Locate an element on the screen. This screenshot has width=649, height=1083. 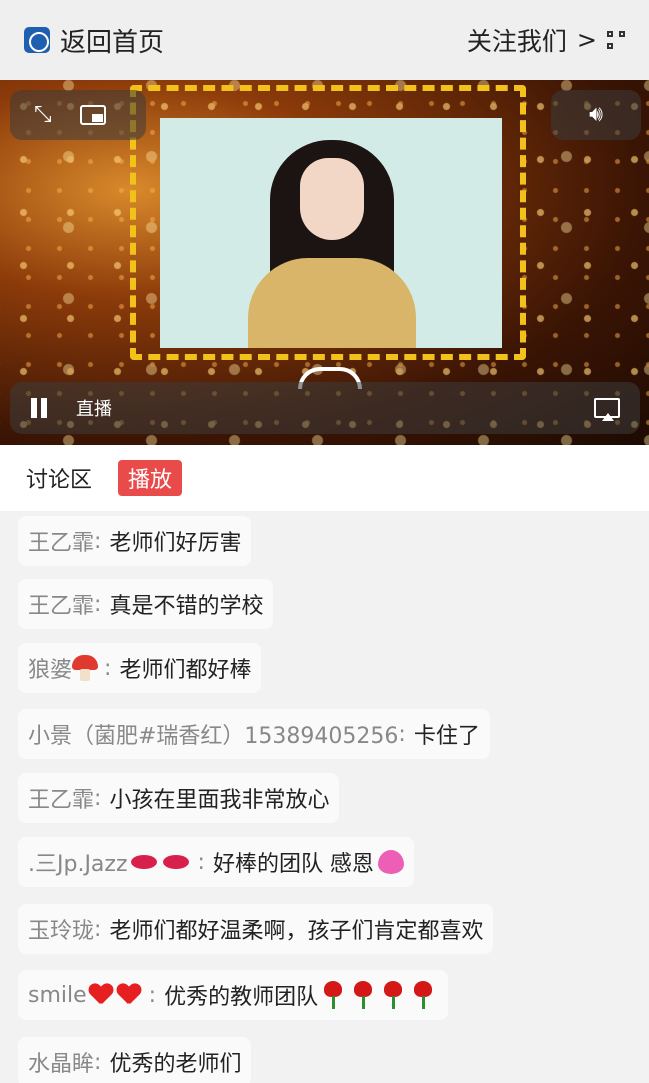
list-item: 王乙霏: 真是不错的学校 is located at coordinates (146, 604).